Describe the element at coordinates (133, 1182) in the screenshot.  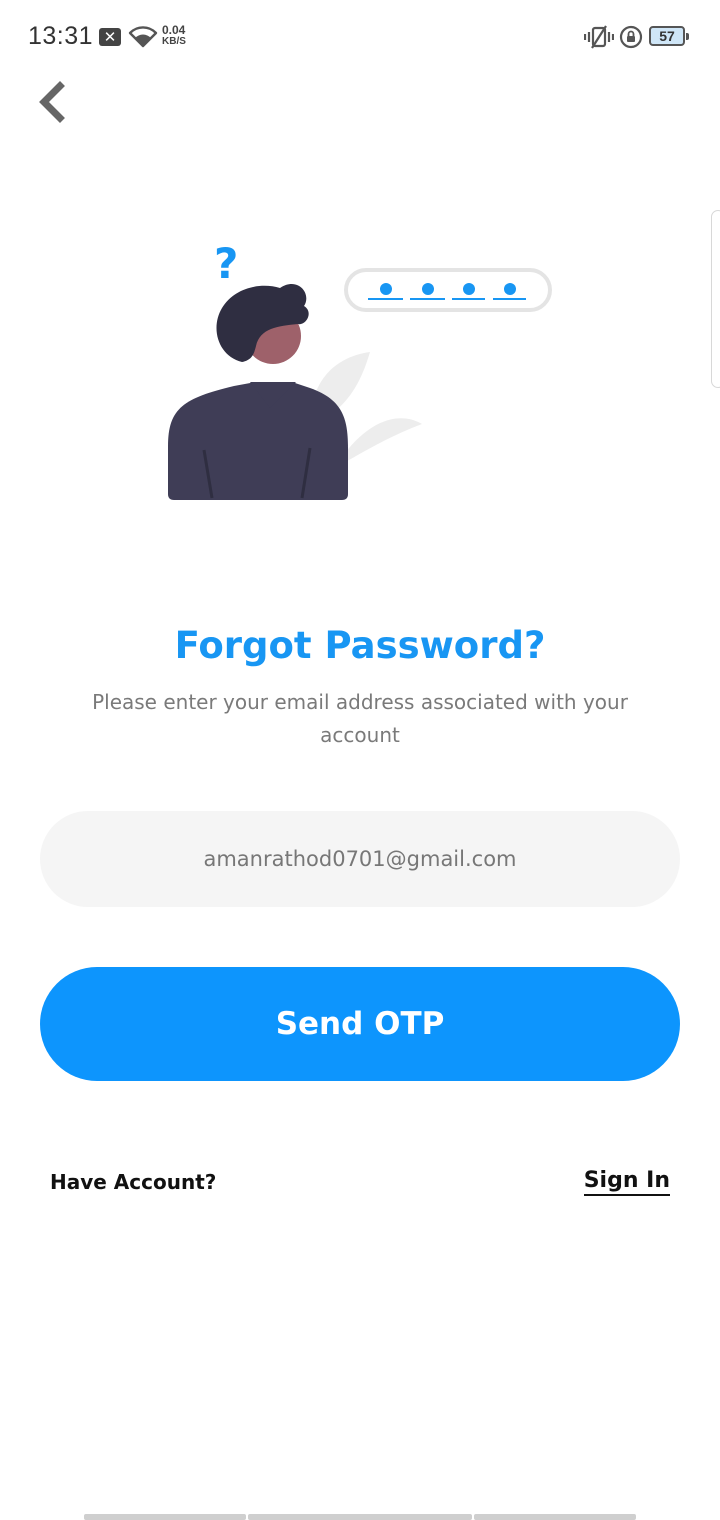
I see `have-account-label: Have Account?` at that location.